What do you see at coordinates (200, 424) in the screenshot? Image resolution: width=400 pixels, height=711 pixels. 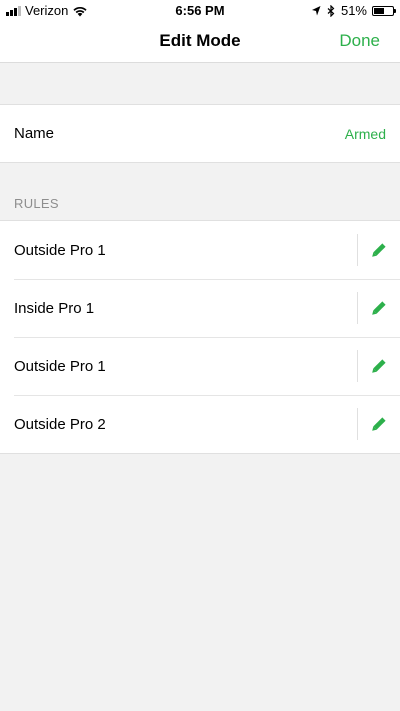 I see `rule-row: Outside Pro 2` at bounding box center [200, 424].